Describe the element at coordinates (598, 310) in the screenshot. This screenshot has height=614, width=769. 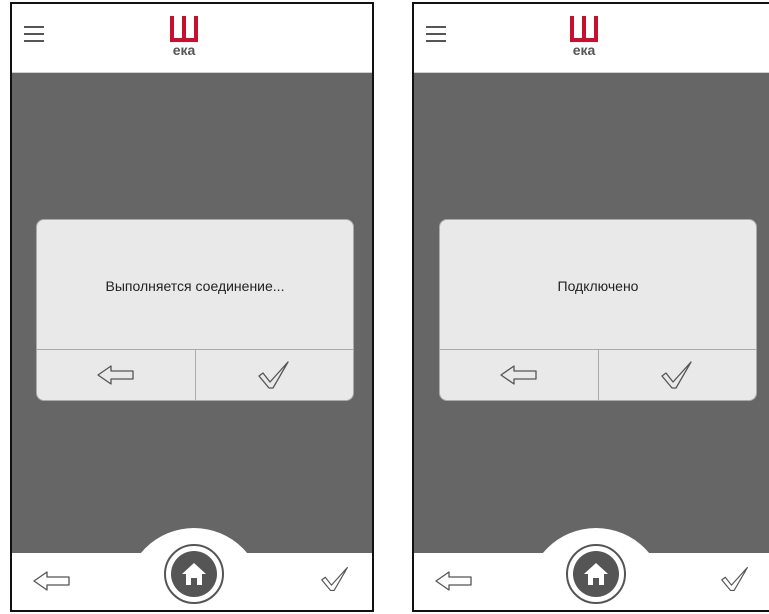
I see `connection-dialog: Подключено` at that location.